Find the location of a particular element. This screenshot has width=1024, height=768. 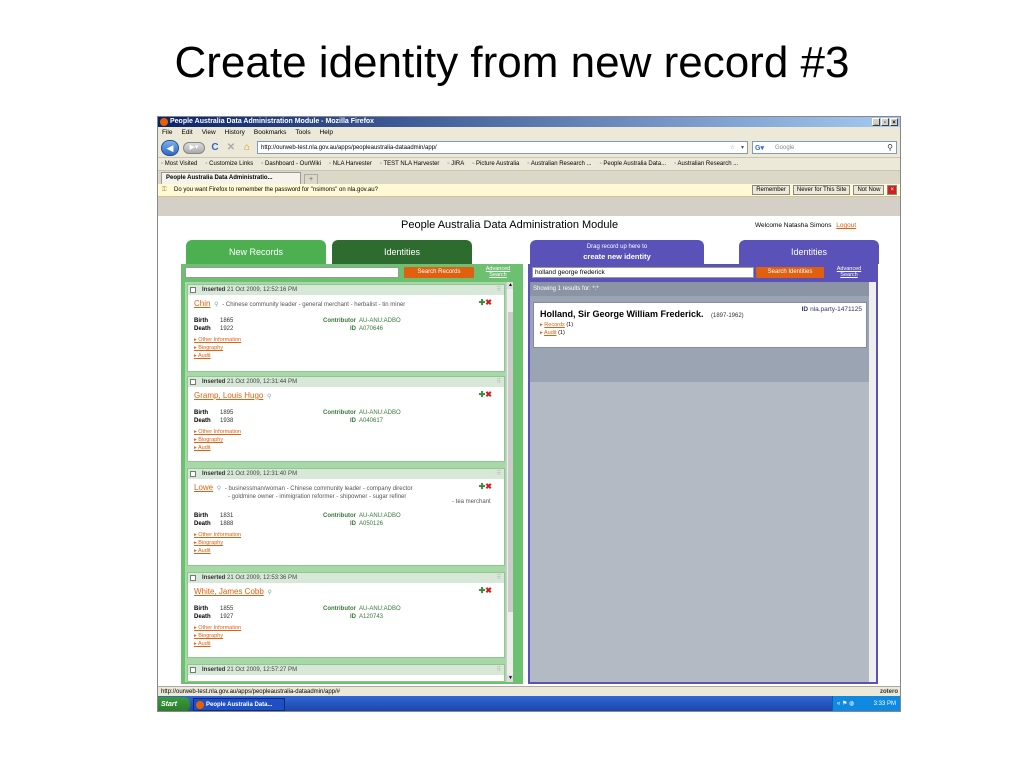

bookmark-item: Most Visited is located at coordinates (179, 164).